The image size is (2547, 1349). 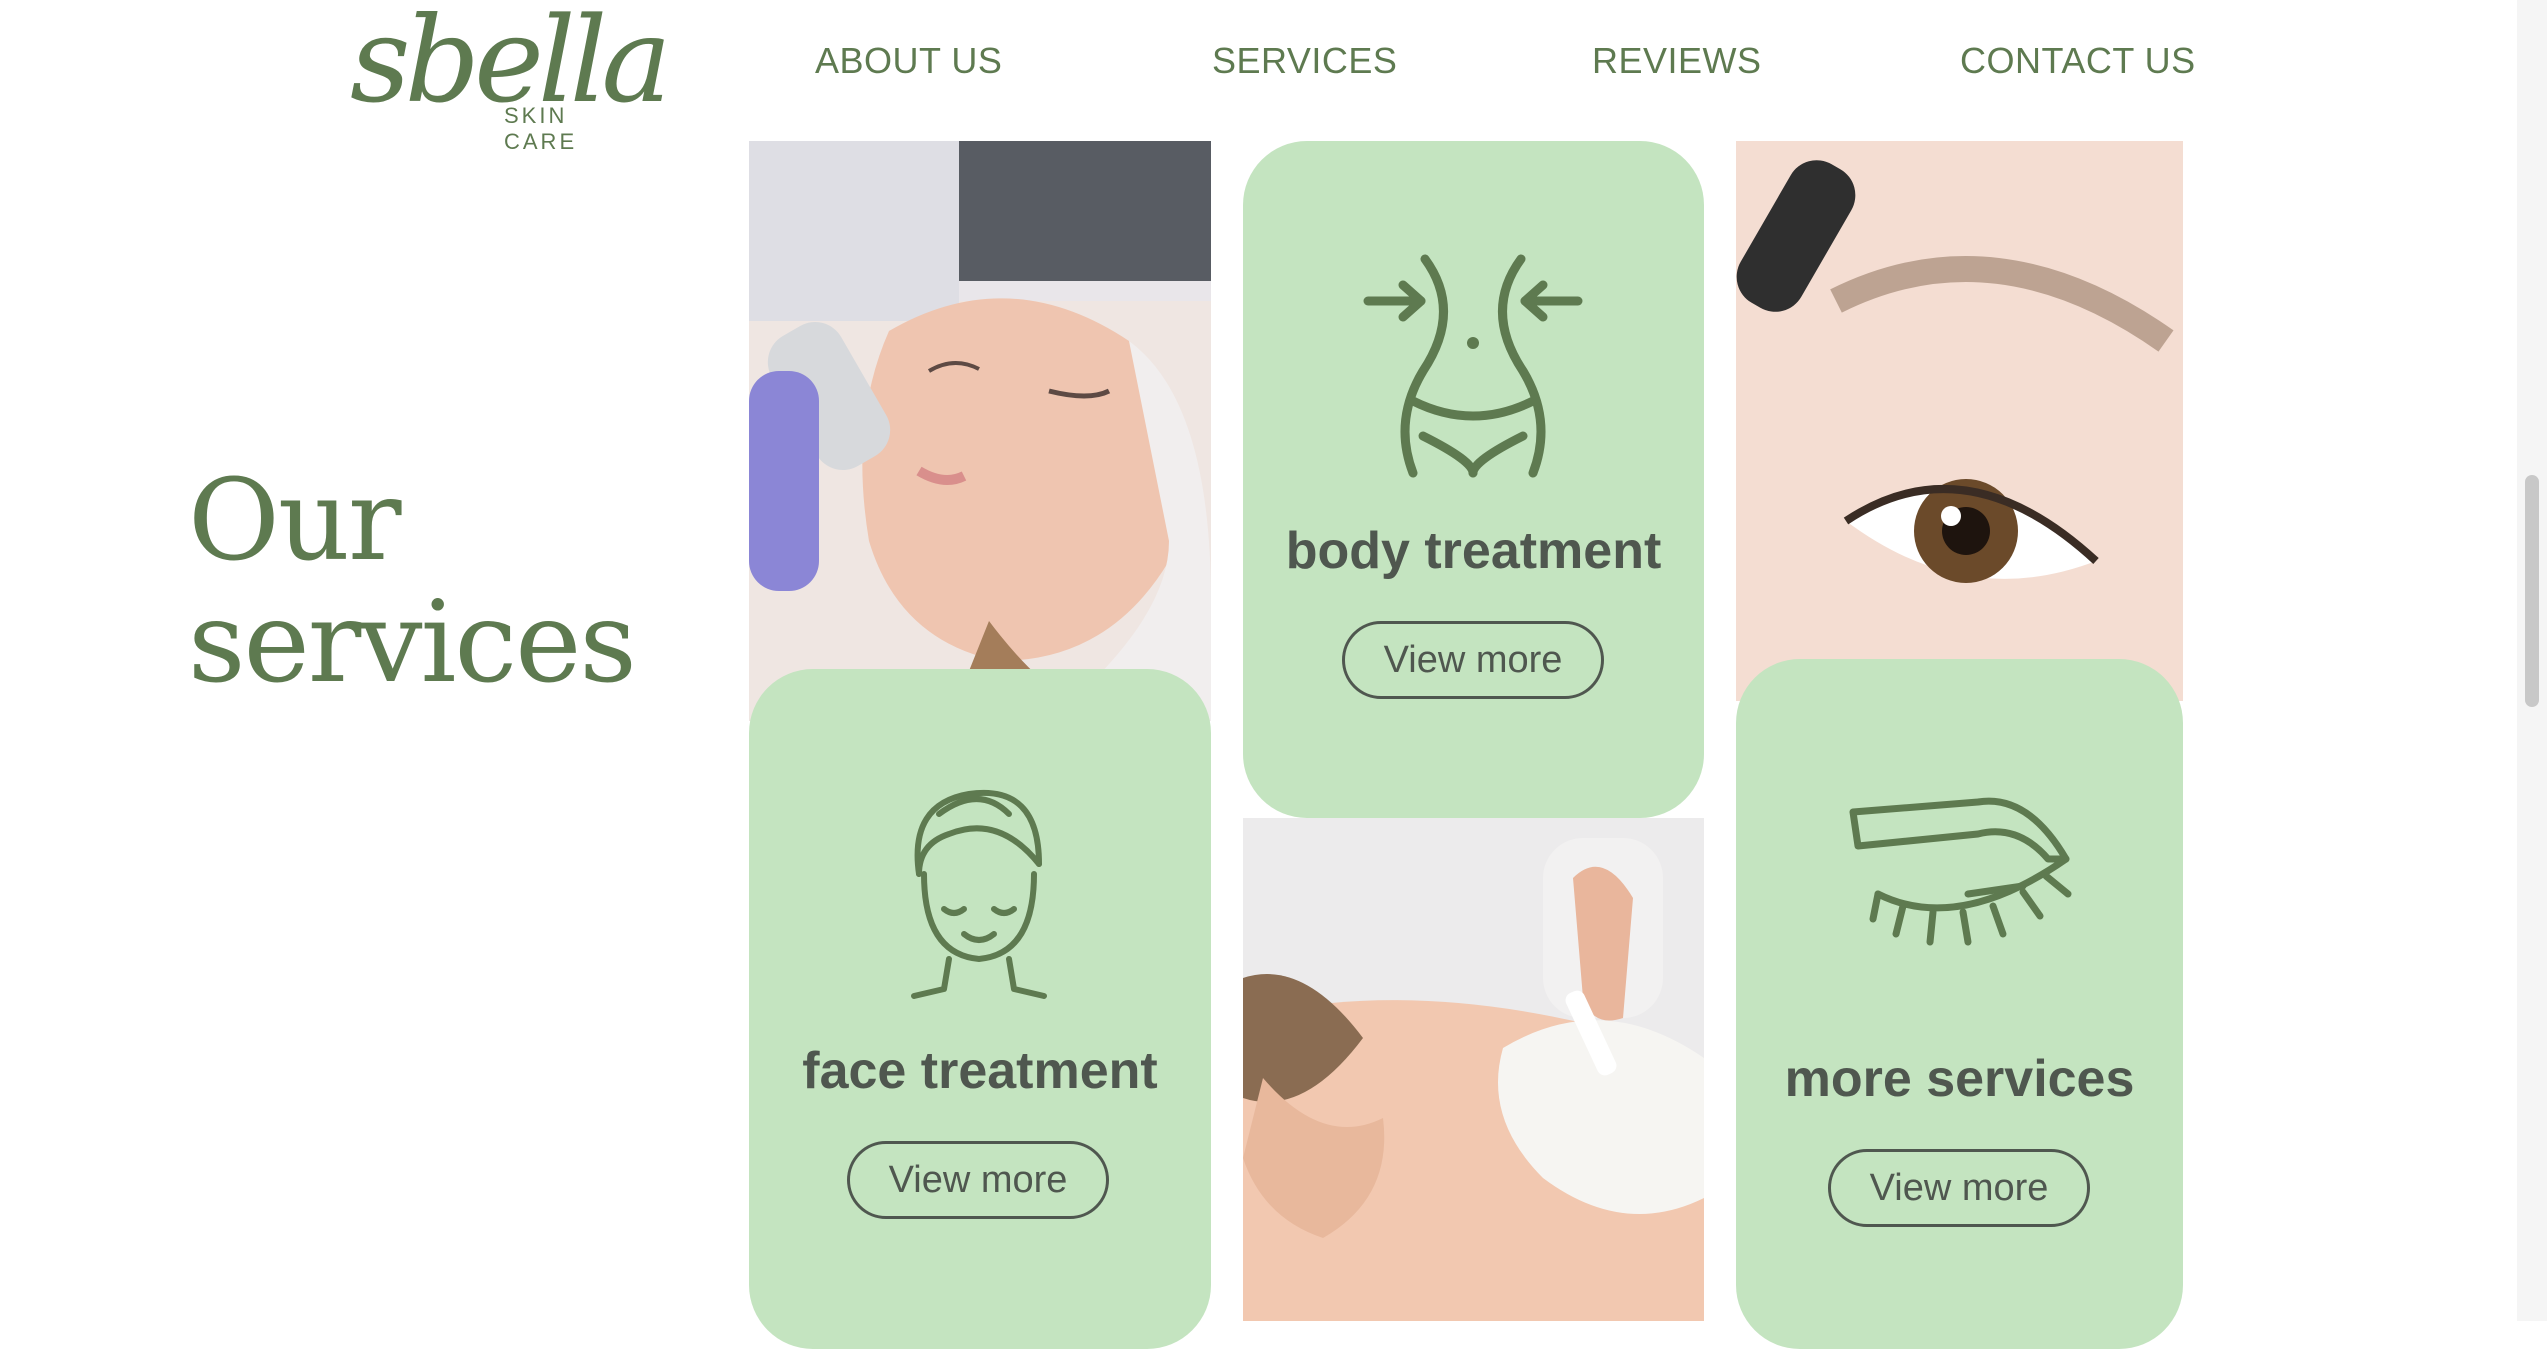 I want to click on more-services-title: more services, so click(x=1959, y=1079).